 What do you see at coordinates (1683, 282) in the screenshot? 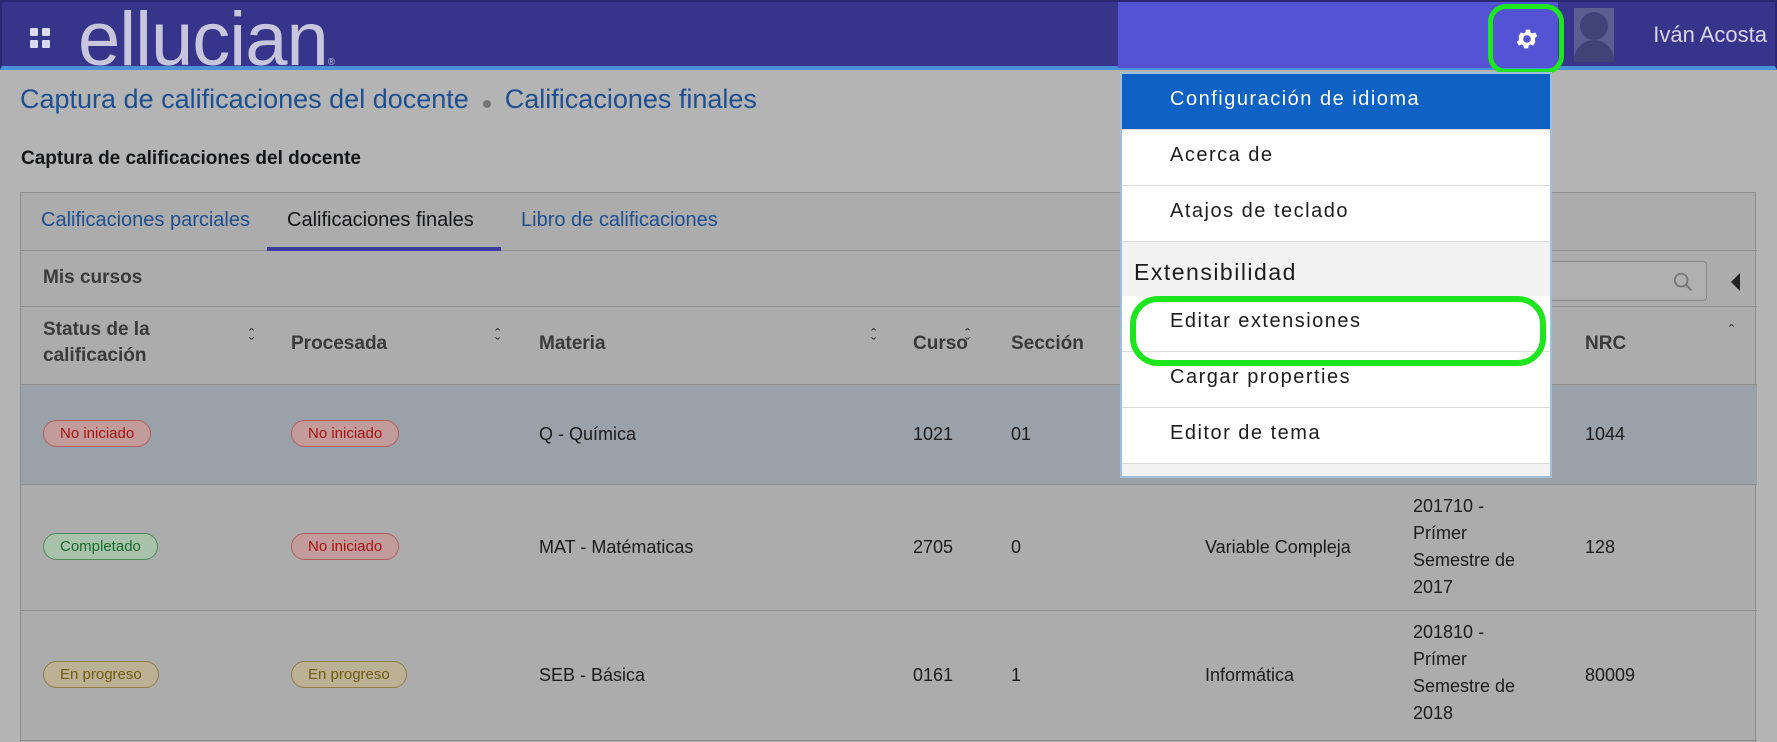
I see `search-icon` at bounding box center [1683, 282].